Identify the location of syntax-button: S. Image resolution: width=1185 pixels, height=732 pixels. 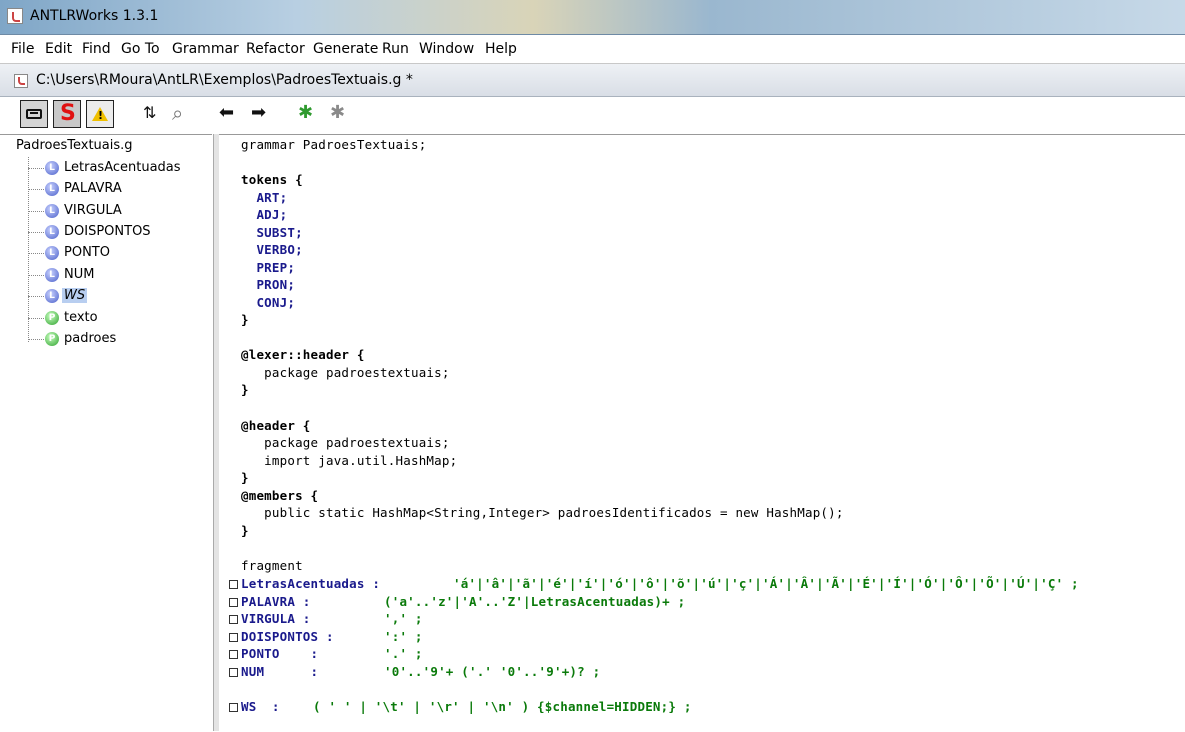
(67, 114).